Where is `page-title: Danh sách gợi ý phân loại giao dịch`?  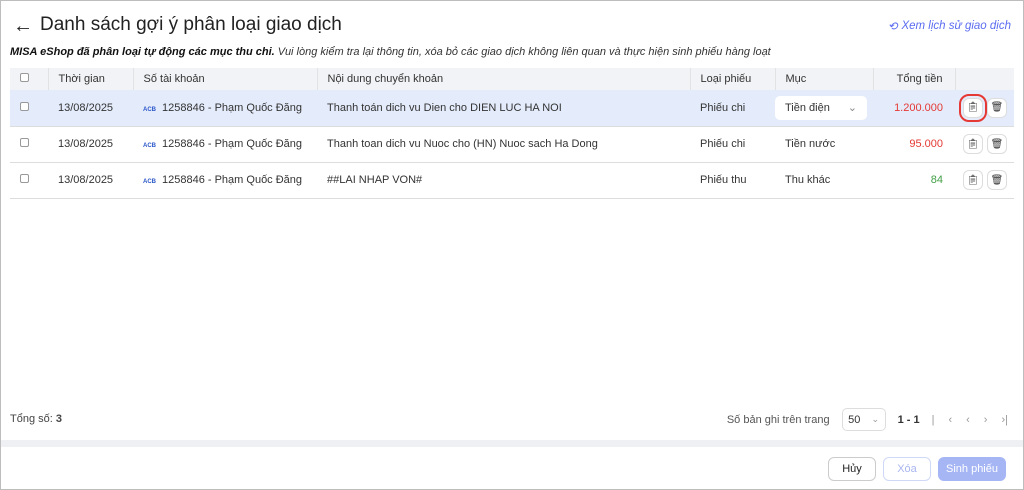 page-title: Danh sách gợi ý phân loại giao dịch is located at coordinates (191, 24).